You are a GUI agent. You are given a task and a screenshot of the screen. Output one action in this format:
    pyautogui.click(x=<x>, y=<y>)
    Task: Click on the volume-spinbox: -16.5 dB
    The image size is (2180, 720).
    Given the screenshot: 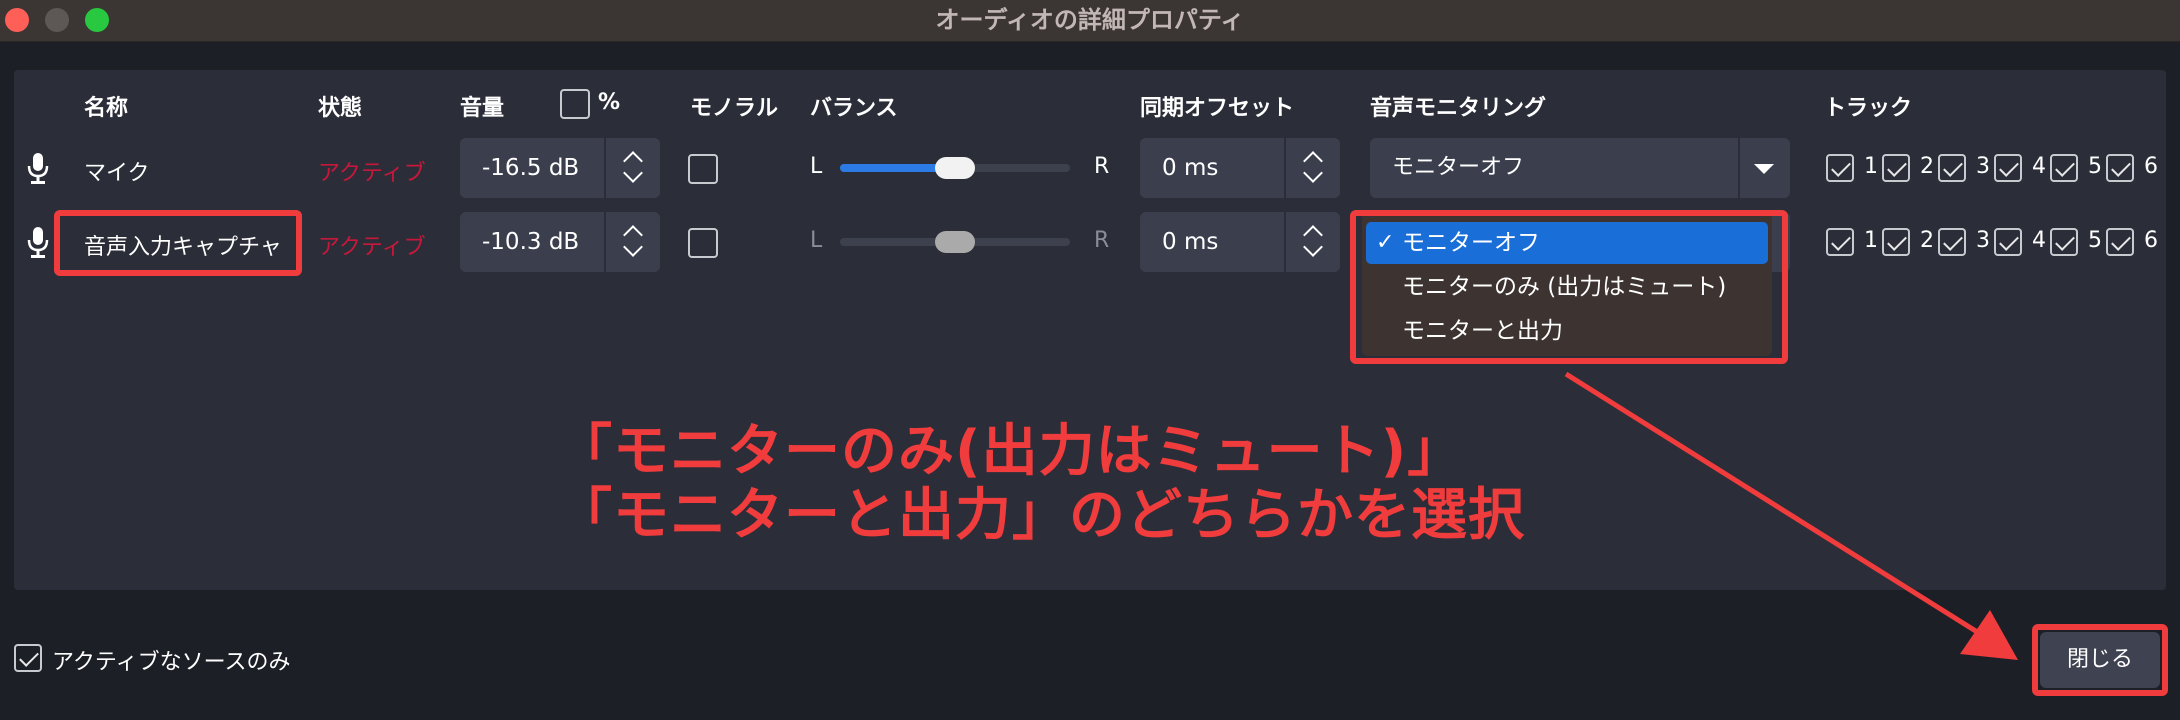 What is the action you would take?
    pyautogui.click(x=560, y=168)
    